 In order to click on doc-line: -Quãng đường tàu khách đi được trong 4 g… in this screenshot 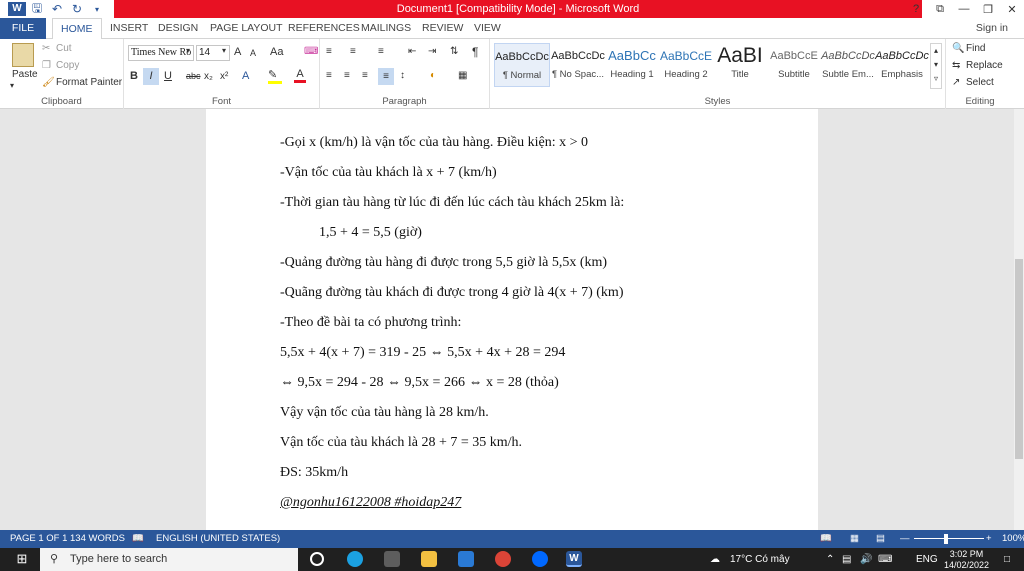, I will do `click(452, 293)`.